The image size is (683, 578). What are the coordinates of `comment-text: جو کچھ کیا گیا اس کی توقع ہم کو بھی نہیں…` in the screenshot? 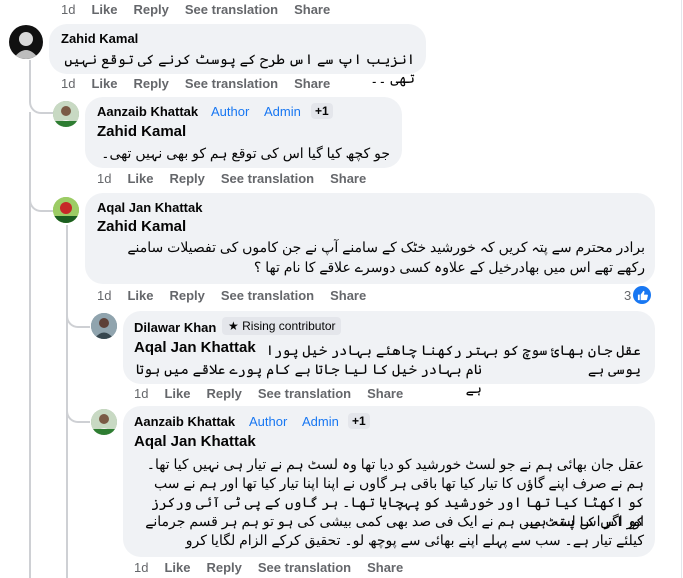 It's located at (245, 153).